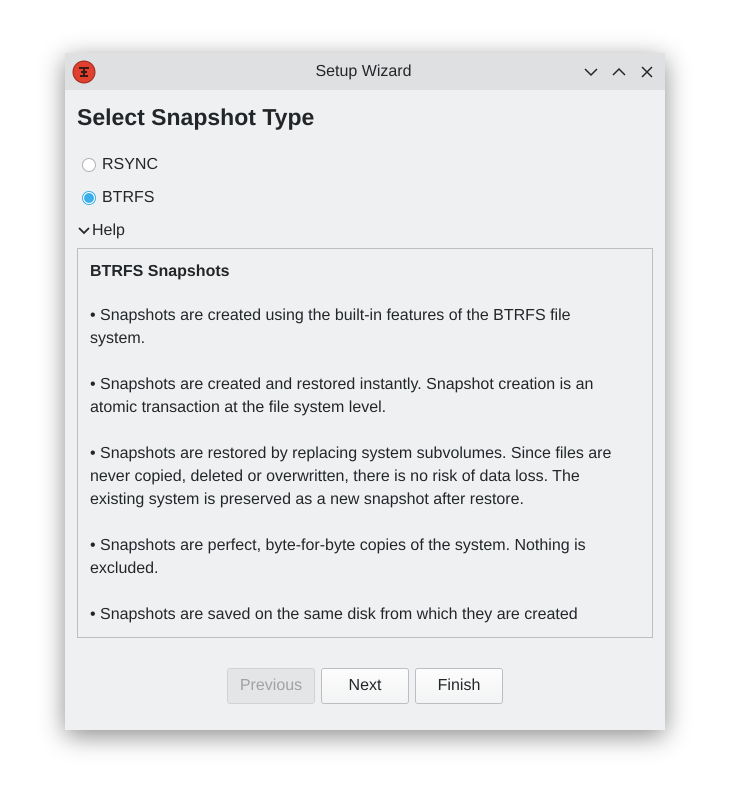 Image resolution: width=730 pixels, height=808 pixels. Describe the element at coordinates (130, 165) in the screenshot. I see `option-label: RSYNC` at that location.